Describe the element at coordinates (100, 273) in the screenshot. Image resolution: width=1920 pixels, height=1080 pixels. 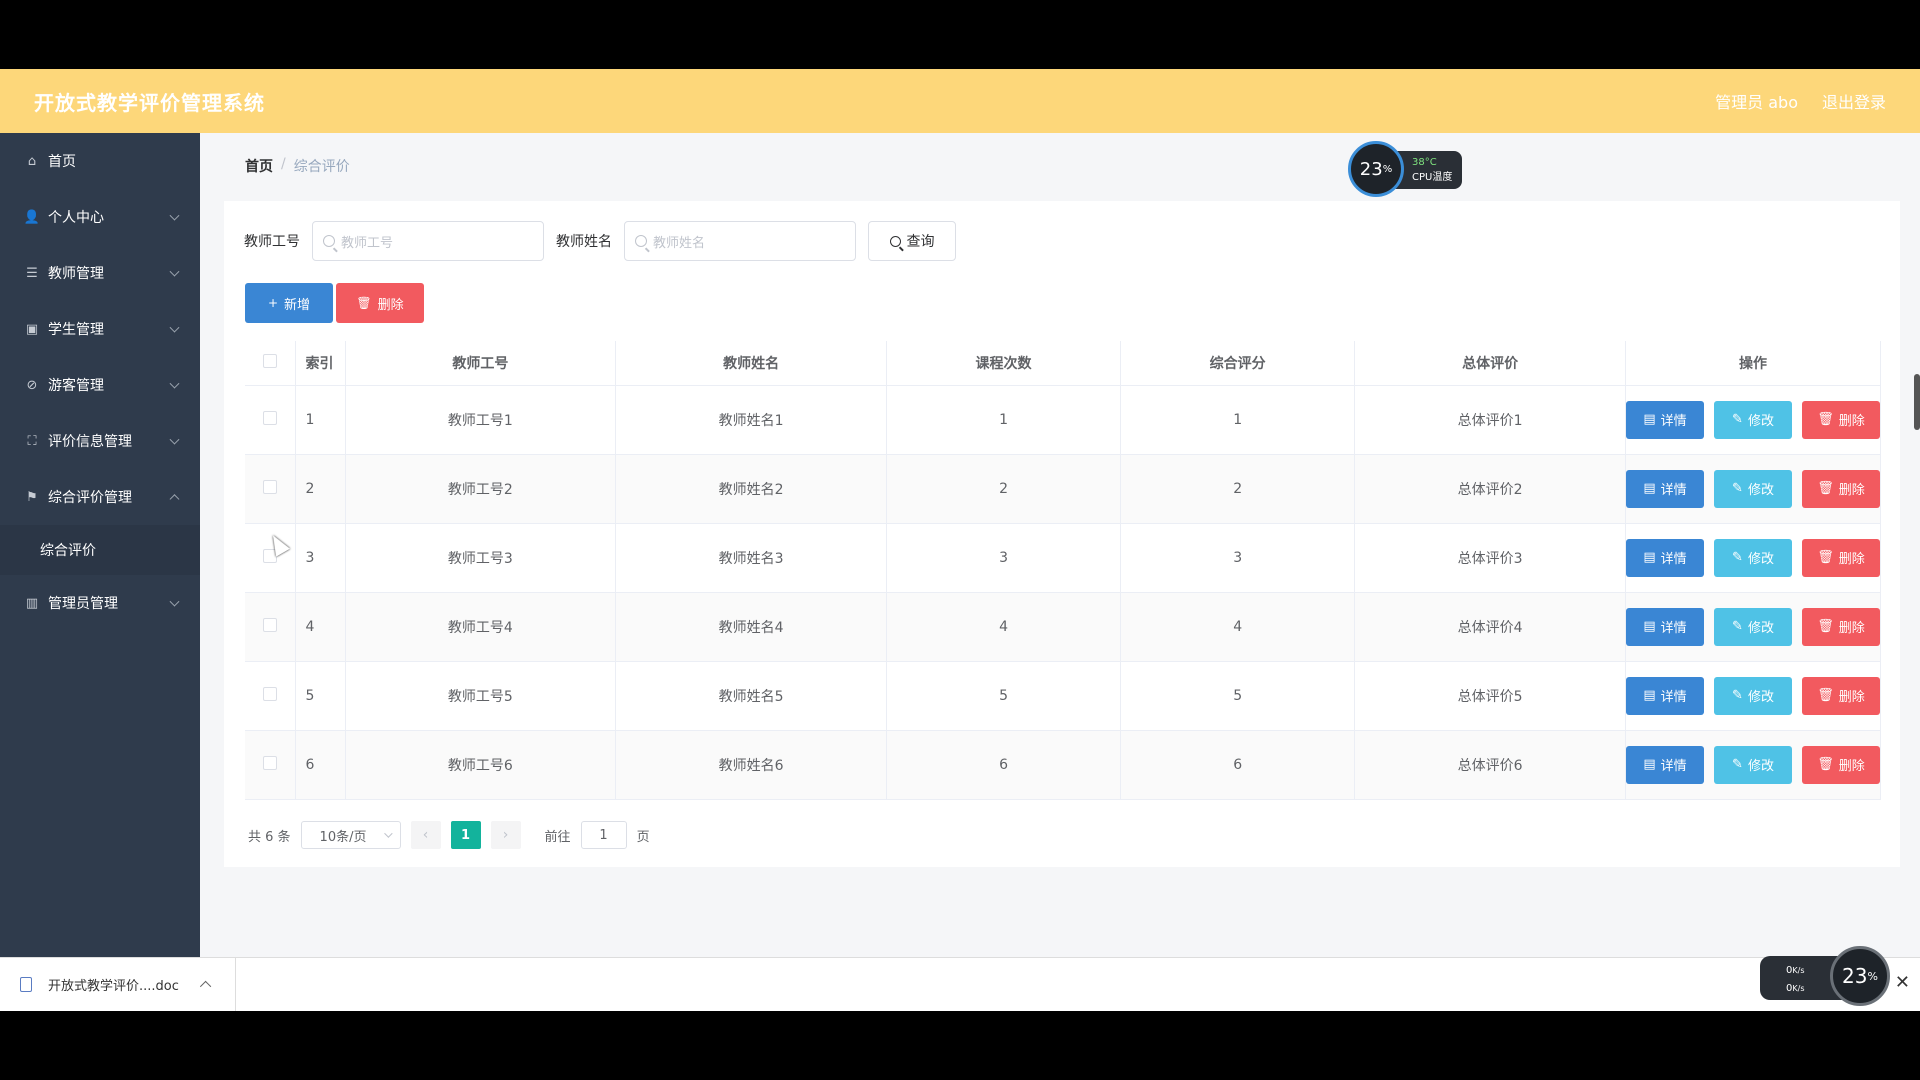
I see `sidebar-item-teacher-management: ☰ 教师管理` at that location.